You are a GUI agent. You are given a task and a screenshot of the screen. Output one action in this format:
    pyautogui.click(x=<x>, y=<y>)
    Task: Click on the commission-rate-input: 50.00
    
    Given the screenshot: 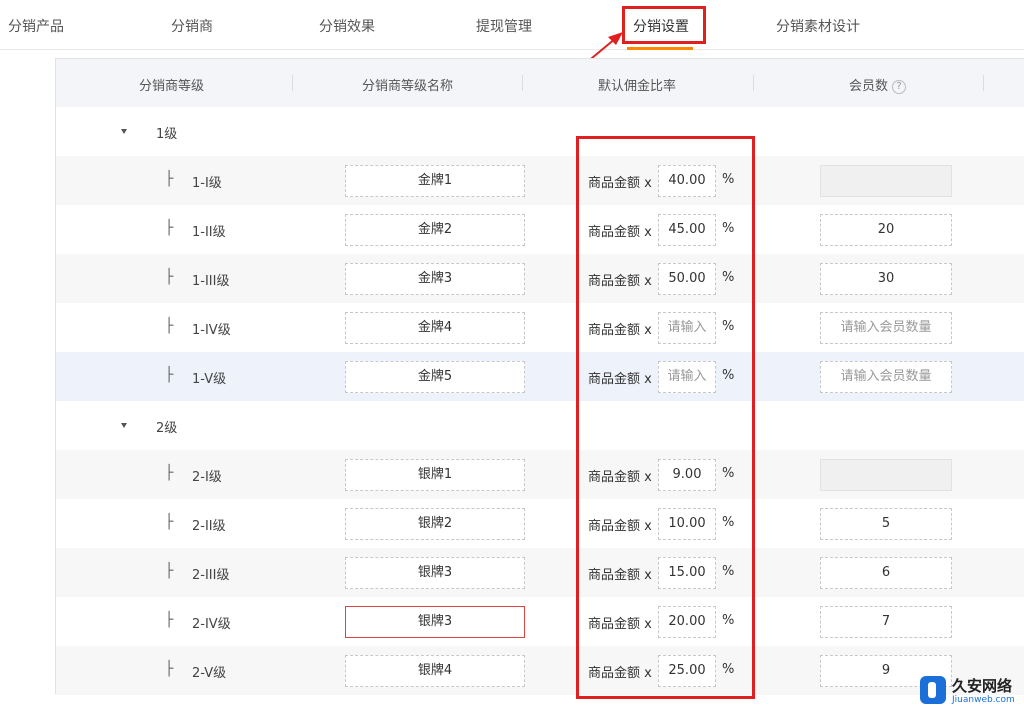 What is the action you would take?
    pyautogui.click(x=687, y=279)
    